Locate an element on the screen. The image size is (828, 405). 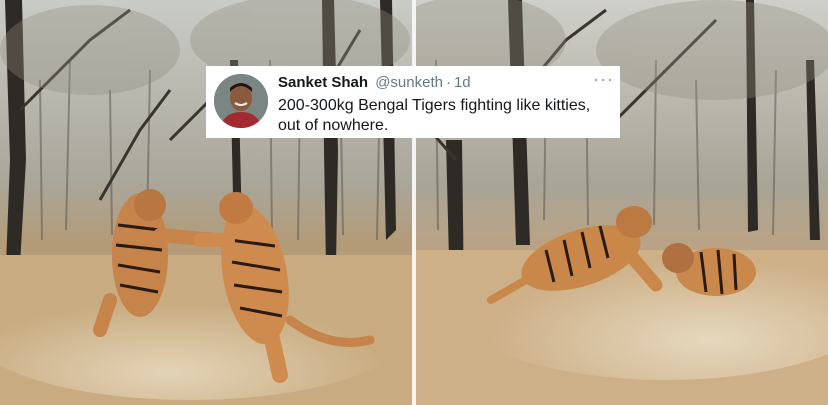
author-avatar is located at coordinates (241, 101).